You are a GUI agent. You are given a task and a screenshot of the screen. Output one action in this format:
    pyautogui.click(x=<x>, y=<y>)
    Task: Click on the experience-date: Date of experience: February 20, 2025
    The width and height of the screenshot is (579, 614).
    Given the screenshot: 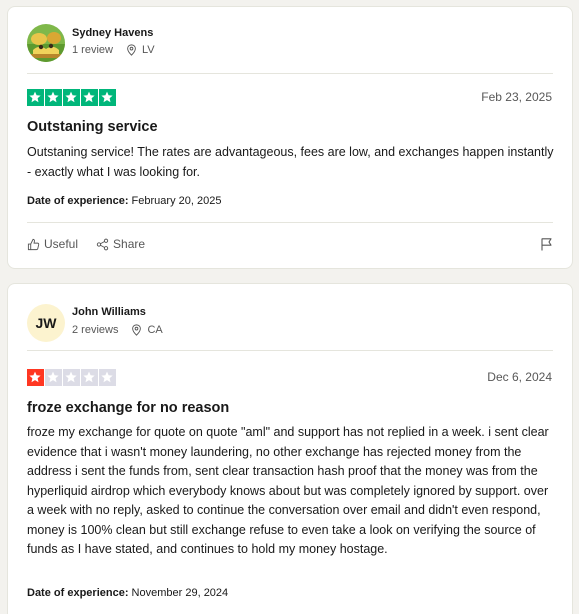 What is the action you would take?
    pyautogui.click(x=124, y=201)
    